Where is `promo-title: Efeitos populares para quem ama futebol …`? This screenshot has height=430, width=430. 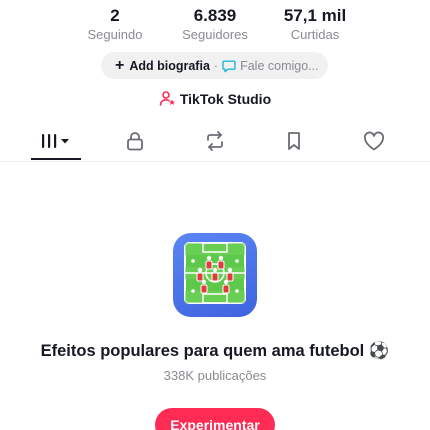 promo-title: Efeitos populares para quem ama futebol … is located at coordinates (215, 351).